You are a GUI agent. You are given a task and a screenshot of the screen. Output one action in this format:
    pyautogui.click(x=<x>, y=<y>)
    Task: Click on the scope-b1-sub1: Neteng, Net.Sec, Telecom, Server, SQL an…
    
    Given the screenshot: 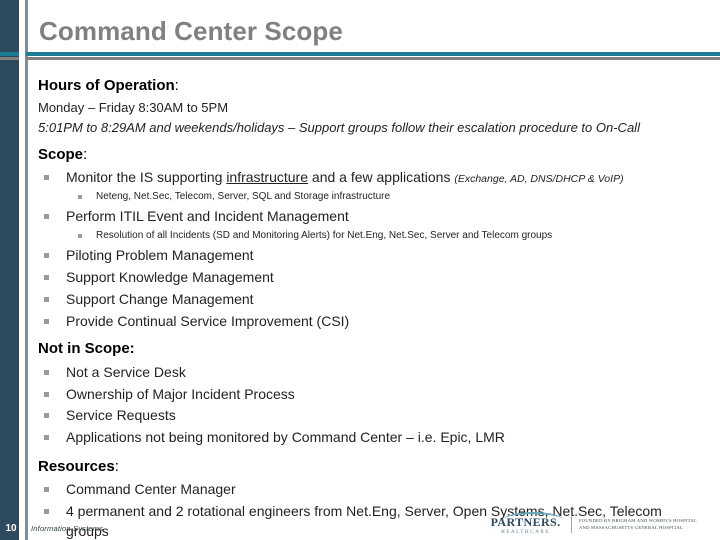 What is the action you would take?
    pyautogui.click(x=243, y=197)
    